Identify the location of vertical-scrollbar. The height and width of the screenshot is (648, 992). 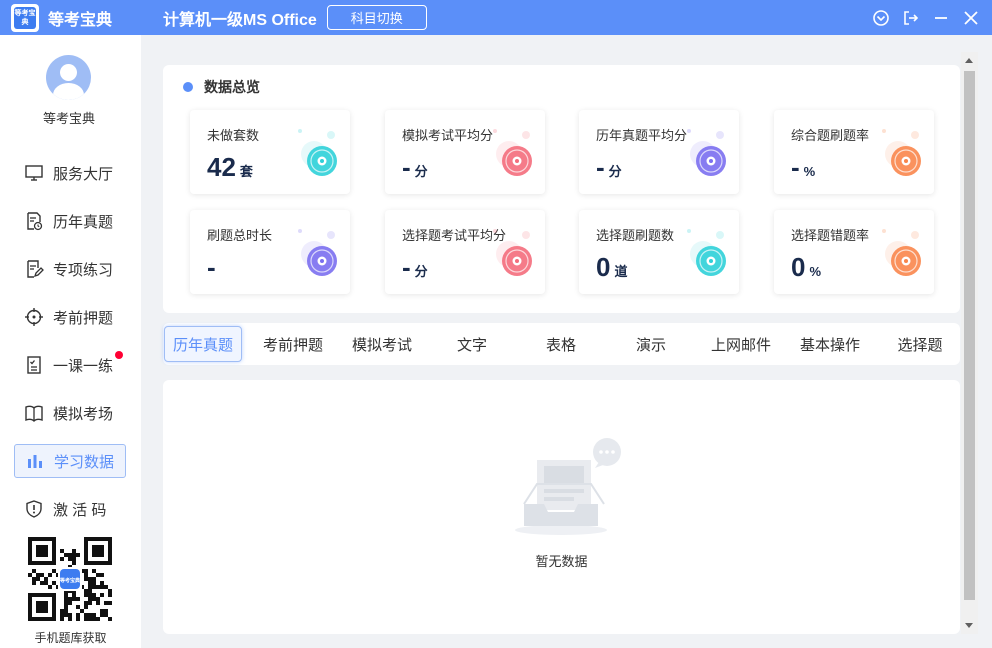
(969, 343).